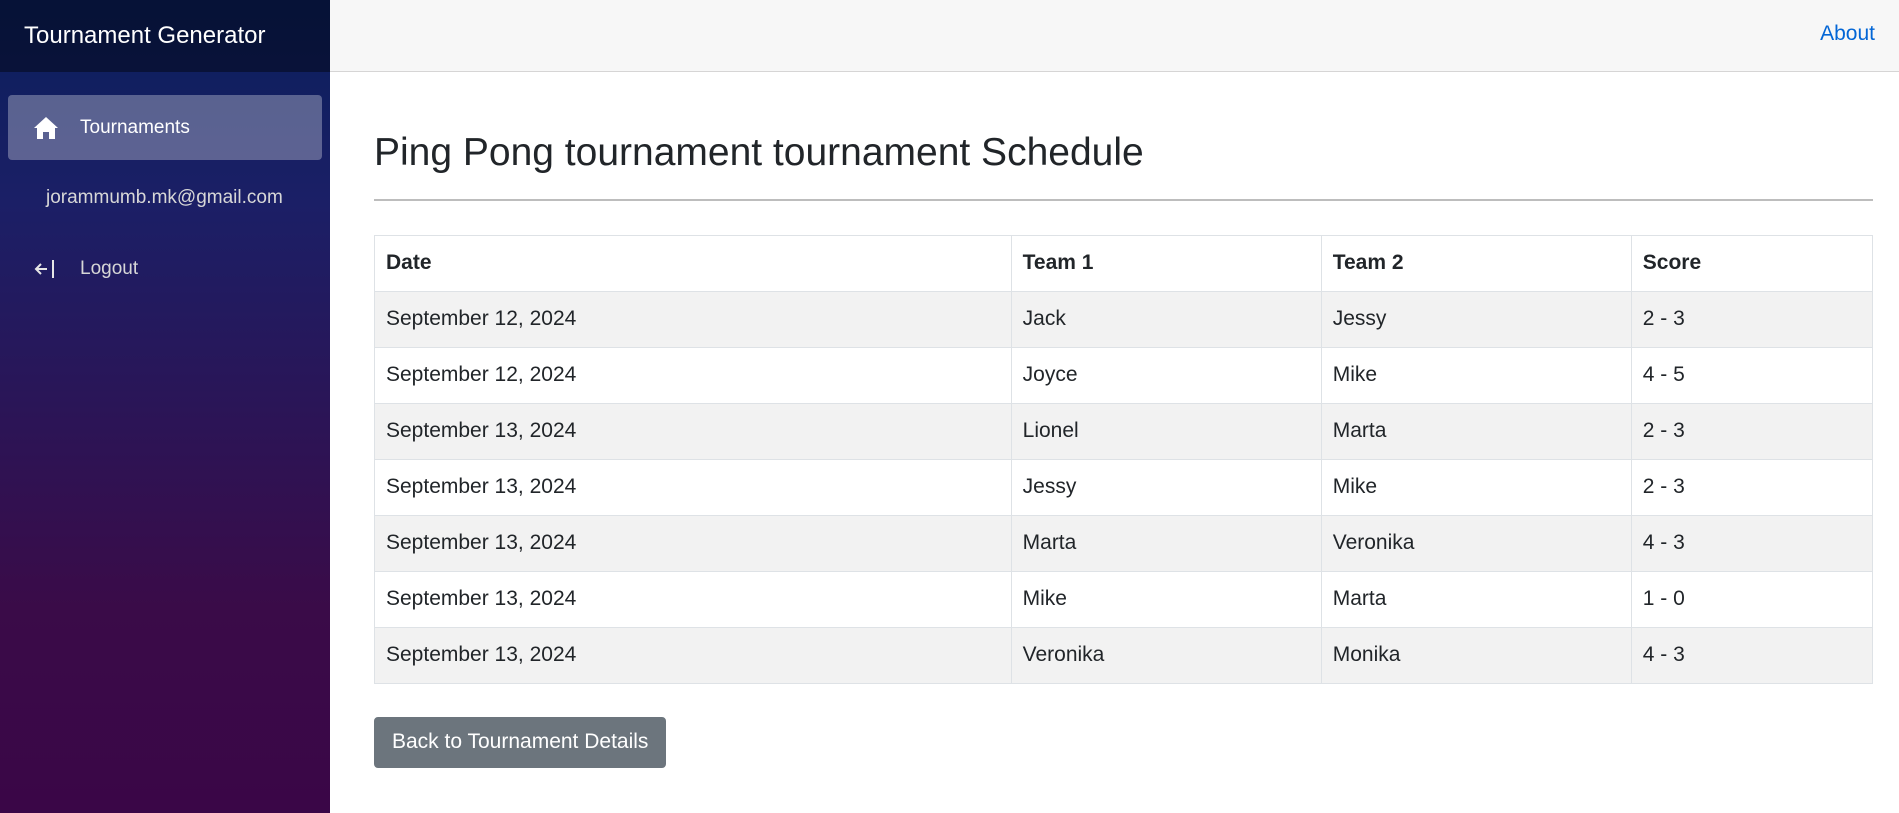 This screenshot has width=1899, height=813. Describe the element at coordinates (1476, 319) in the screenshot. I see `team2-cell: Jessy` at that location.